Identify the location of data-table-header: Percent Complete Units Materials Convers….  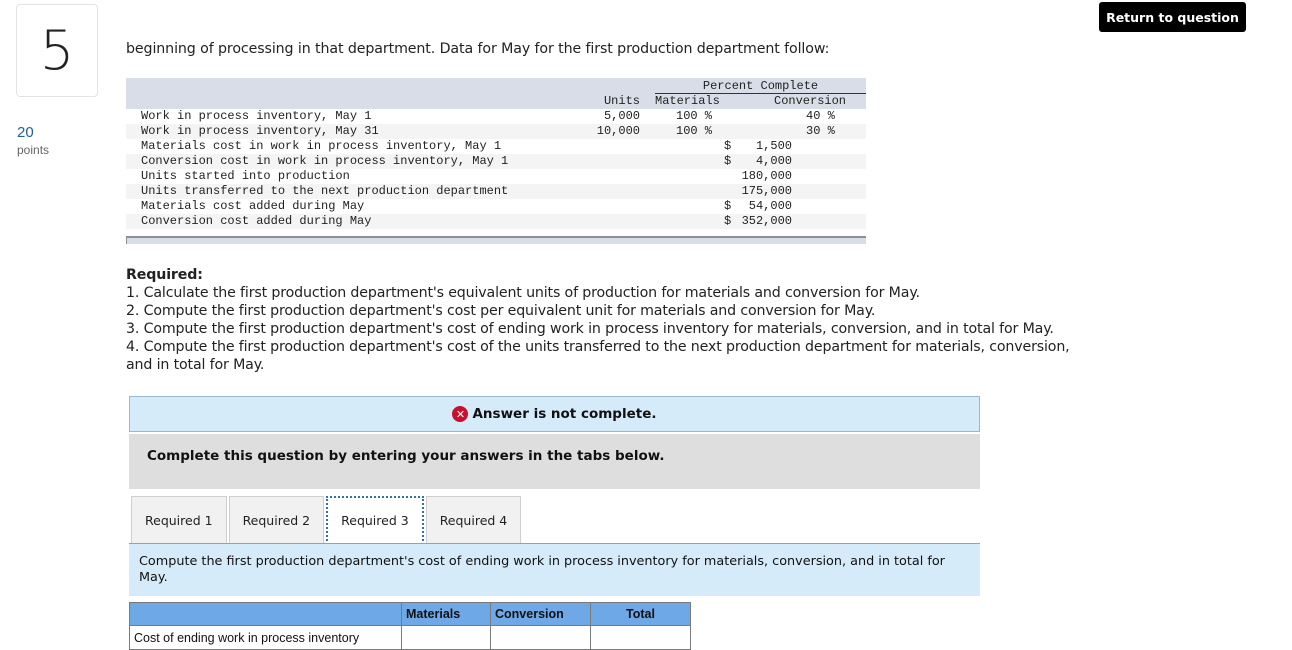
(496, 93).